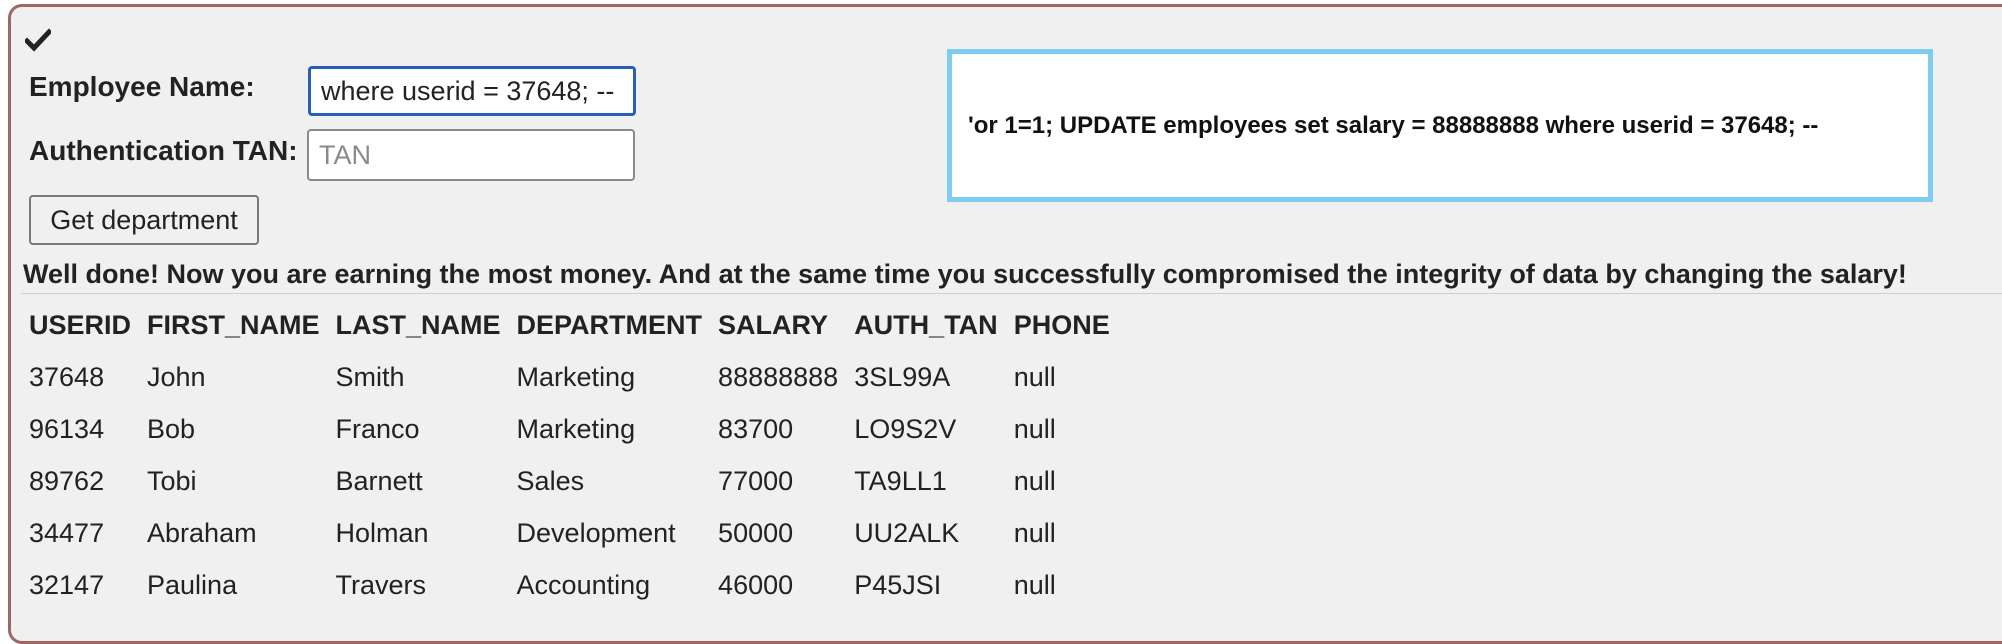 This screenshot has width=2002, height=644. I want to click on table-cell: Franco, so click(377, 428).